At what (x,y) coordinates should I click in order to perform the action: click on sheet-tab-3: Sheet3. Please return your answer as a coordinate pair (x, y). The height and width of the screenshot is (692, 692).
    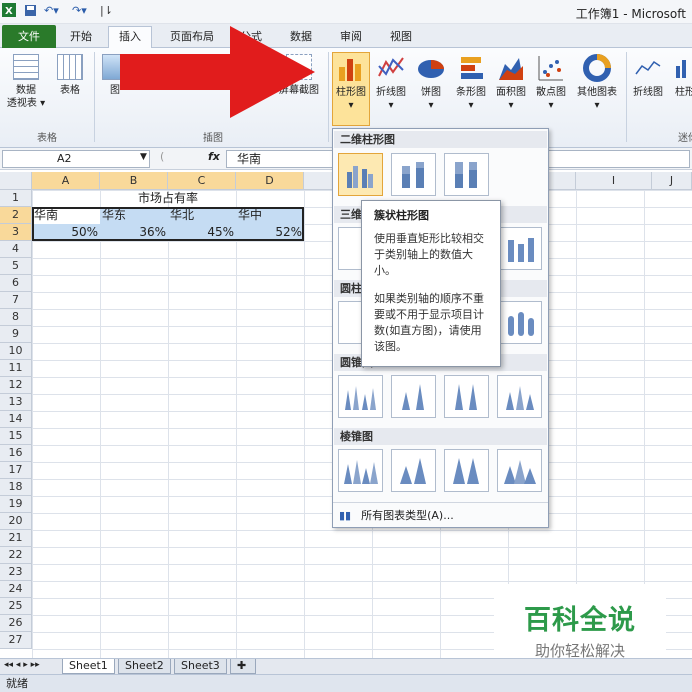
    Looking at the image, I should click on (200, 666).